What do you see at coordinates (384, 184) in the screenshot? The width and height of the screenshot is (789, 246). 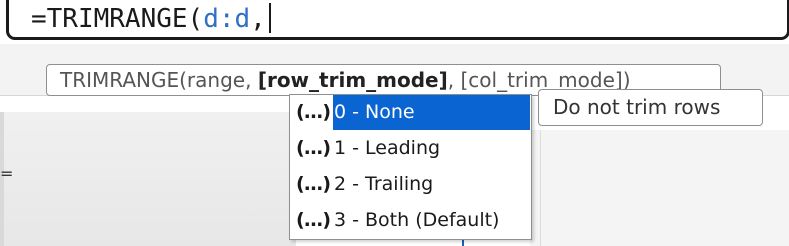 I see `list-item-label: 2 - Trailing` at bounding box center [384, 184].